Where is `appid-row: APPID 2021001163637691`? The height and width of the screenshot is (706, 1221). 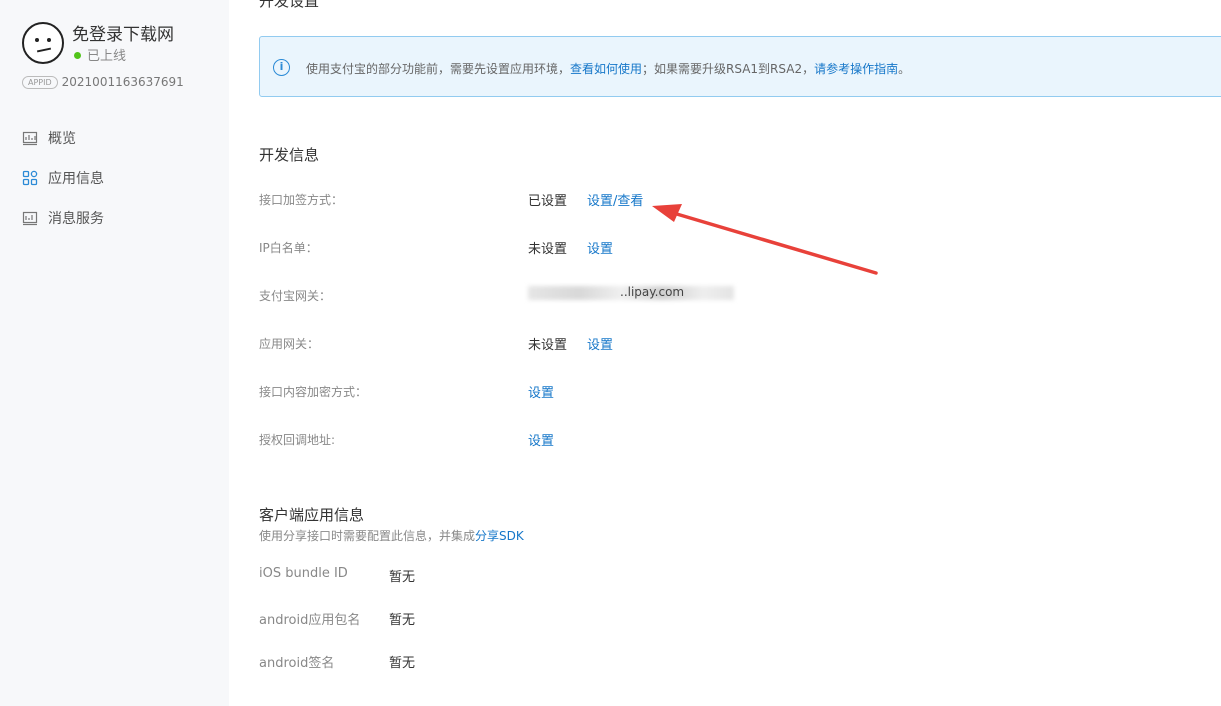 appid-row: APPID 2021001163637691 is located at coordinates (103, 80).